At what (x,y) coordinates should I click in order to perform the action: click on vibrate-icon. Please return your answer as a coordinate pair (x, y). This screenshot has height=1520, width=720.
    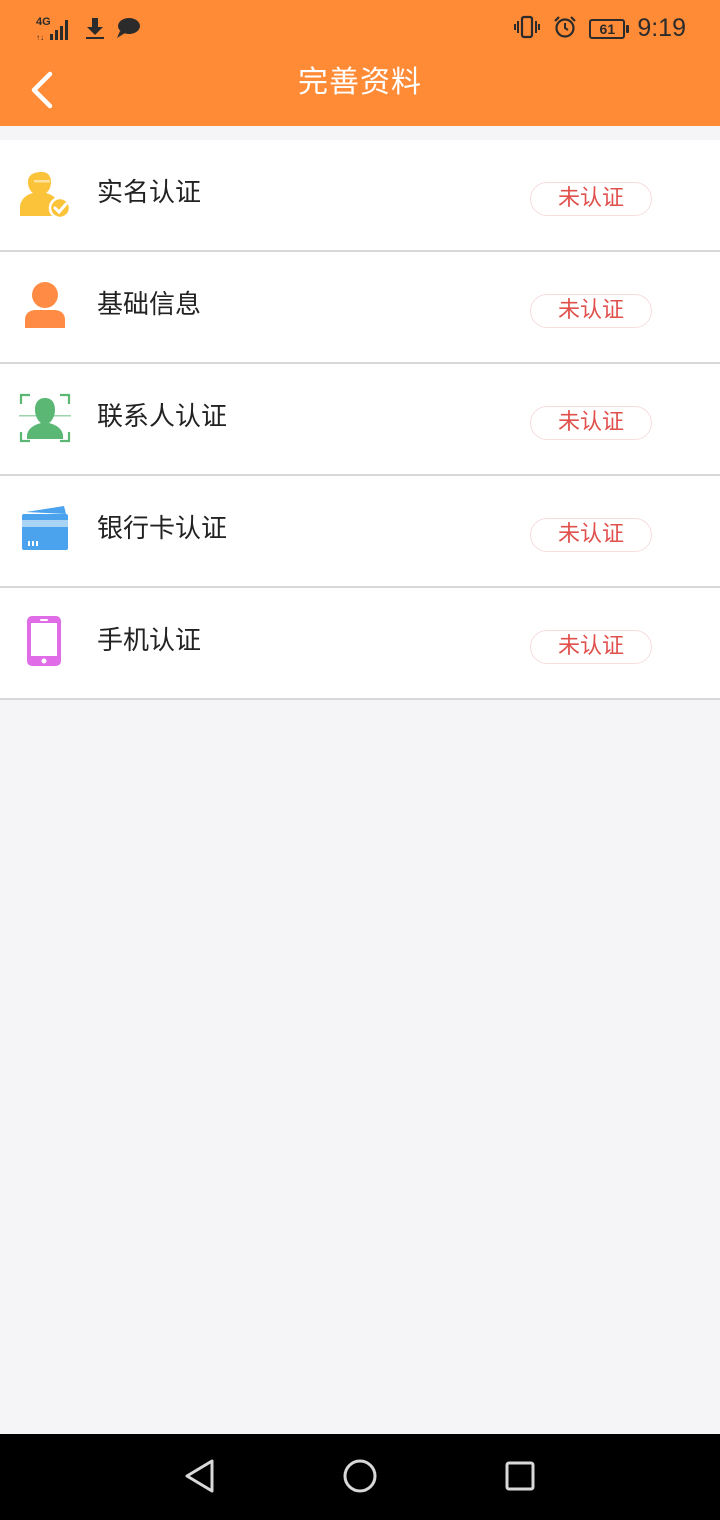
    Looking at the image, I should click on (527, 29).